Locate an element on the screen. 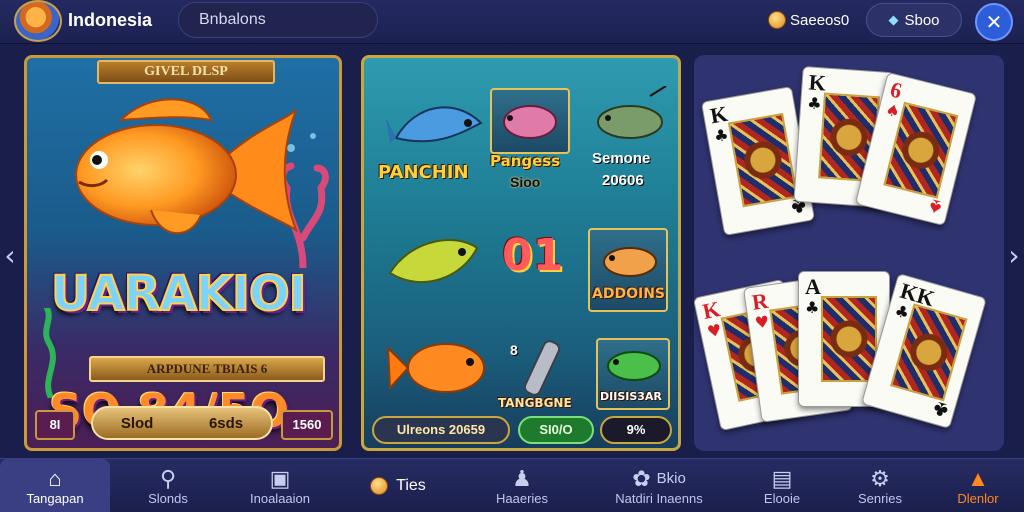 The height and width of the screenshot is (512, 1024). label-semone: Semone is located at coordinates (621, 158).